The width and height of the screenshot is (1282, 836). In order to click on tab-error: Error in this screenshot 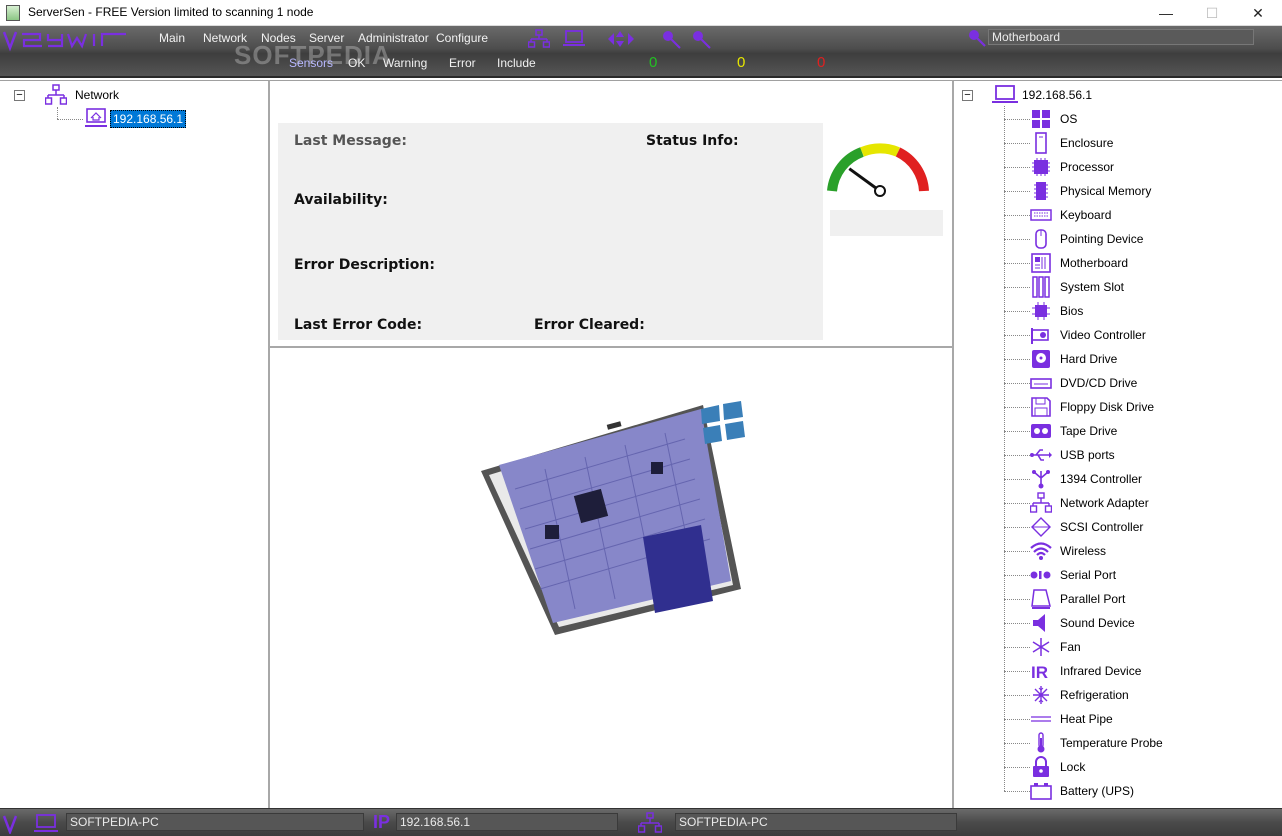, I will do `click(462, 63)`.